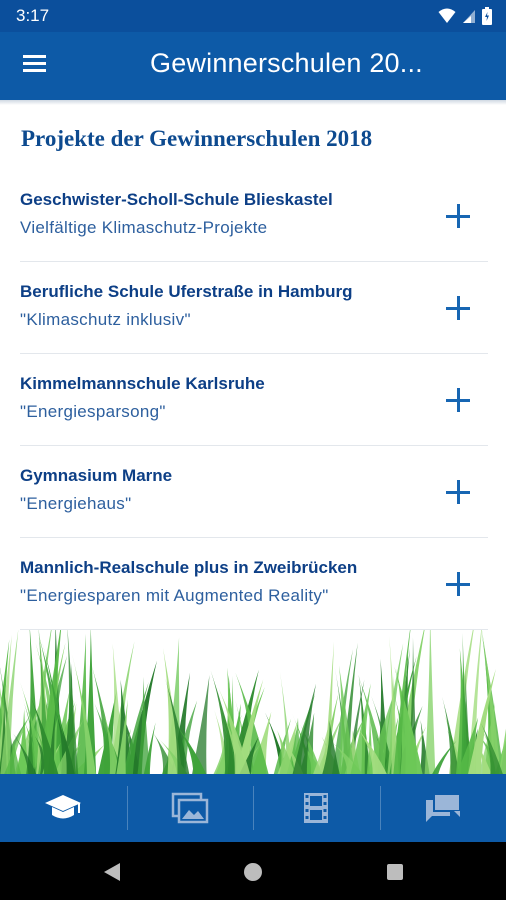 The height and width of the screenshot is (900, 506). What do you see at coordinates (469, 16) in the screenshot?
I see `signal-icon` at bounding box center [469, 16].